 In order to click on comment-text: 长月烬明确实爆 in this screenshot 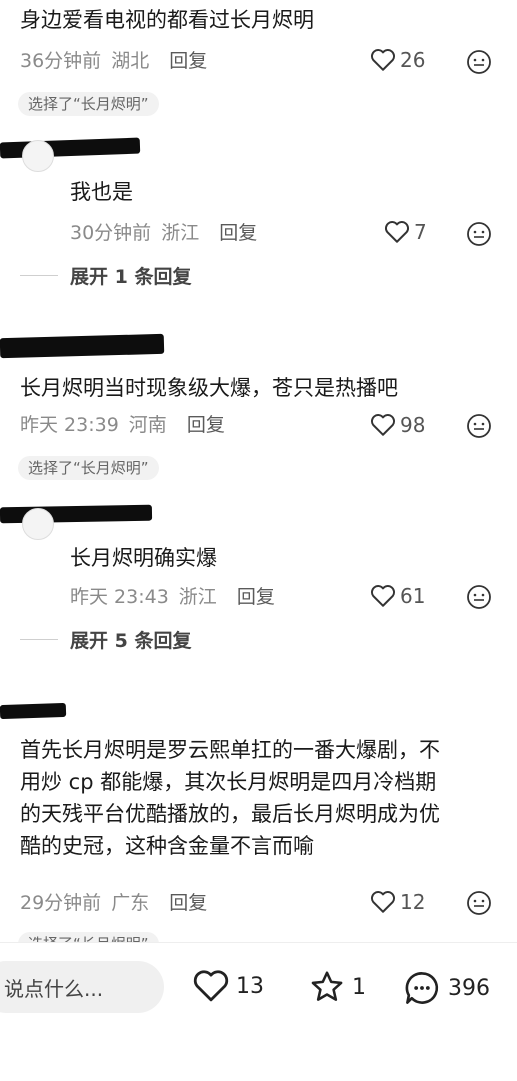, I will do `click(143, 558)`.